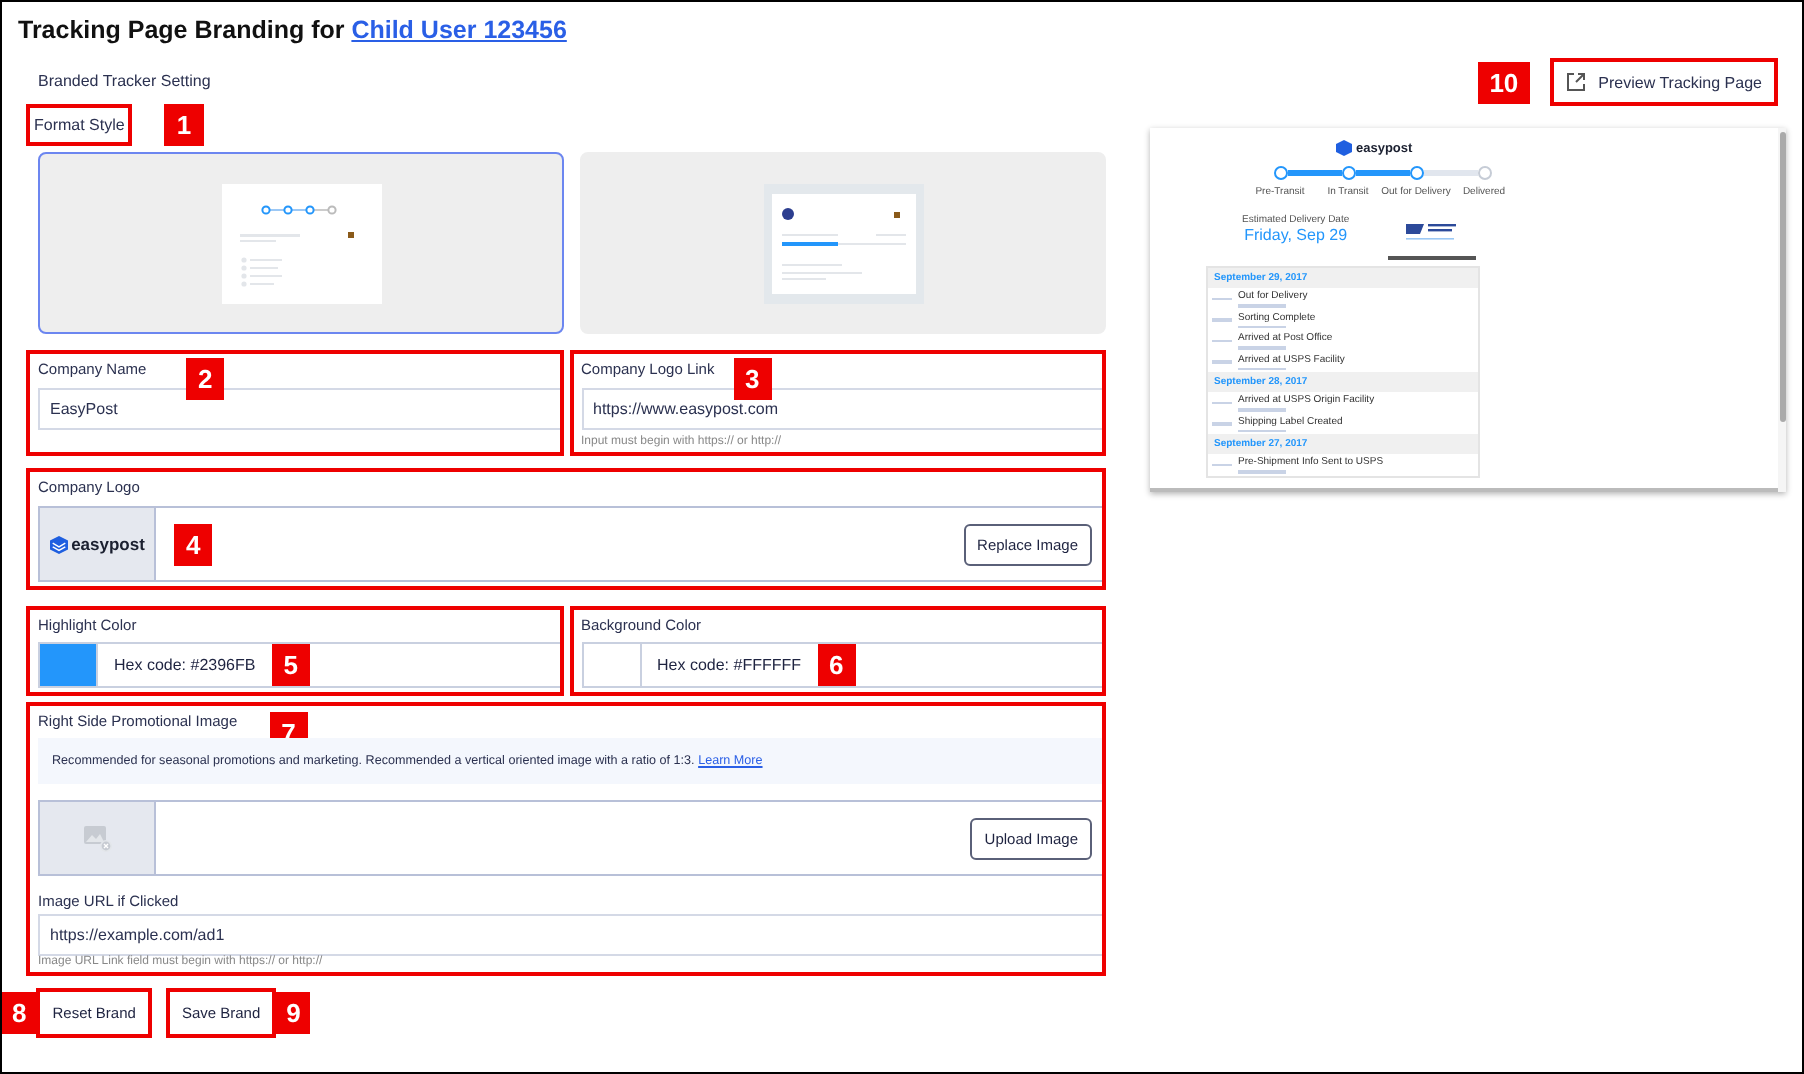  I want to click on section-title: Branded Tracker Setting, so click(125, 81).